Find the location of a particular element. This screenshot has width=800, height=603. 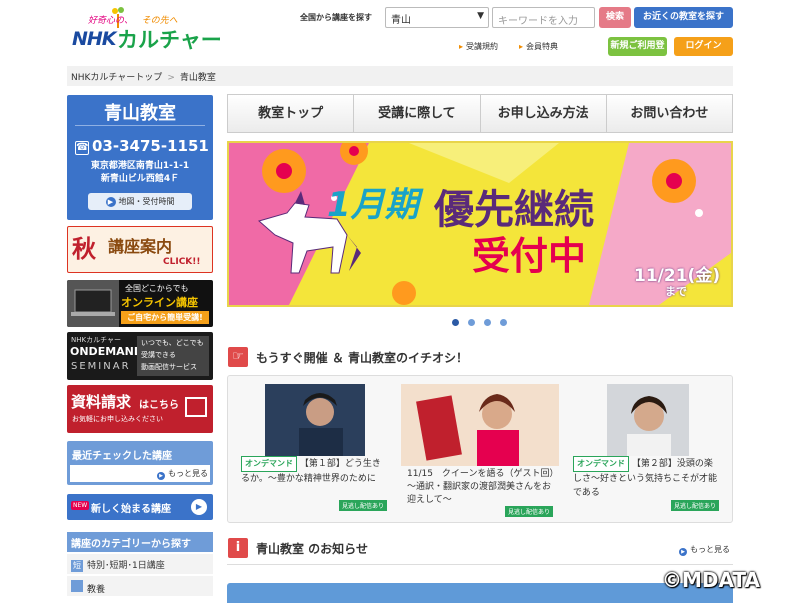

logo-nhk: NHK is located at coordinates (94, 39).